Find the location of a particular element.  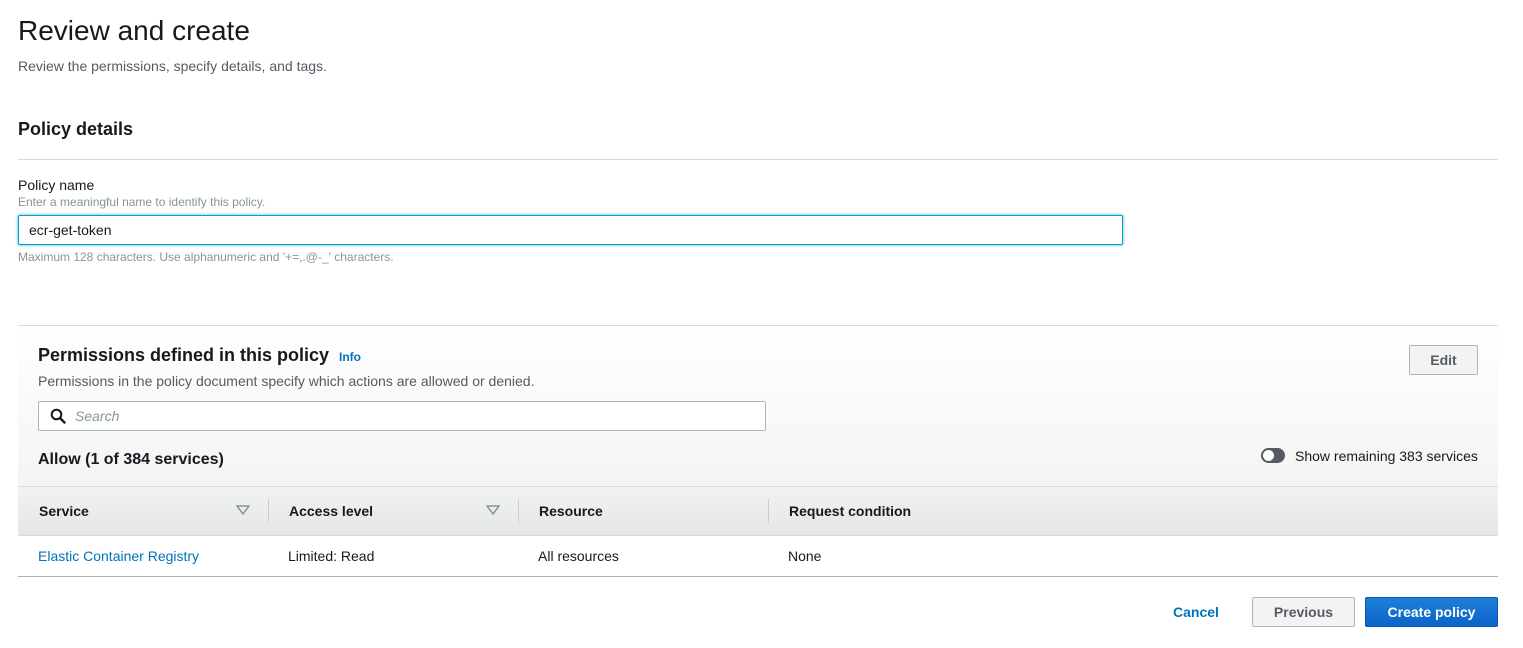

show-remaining-label: Show remaining 383 services is located at coordinates (1386, 456).